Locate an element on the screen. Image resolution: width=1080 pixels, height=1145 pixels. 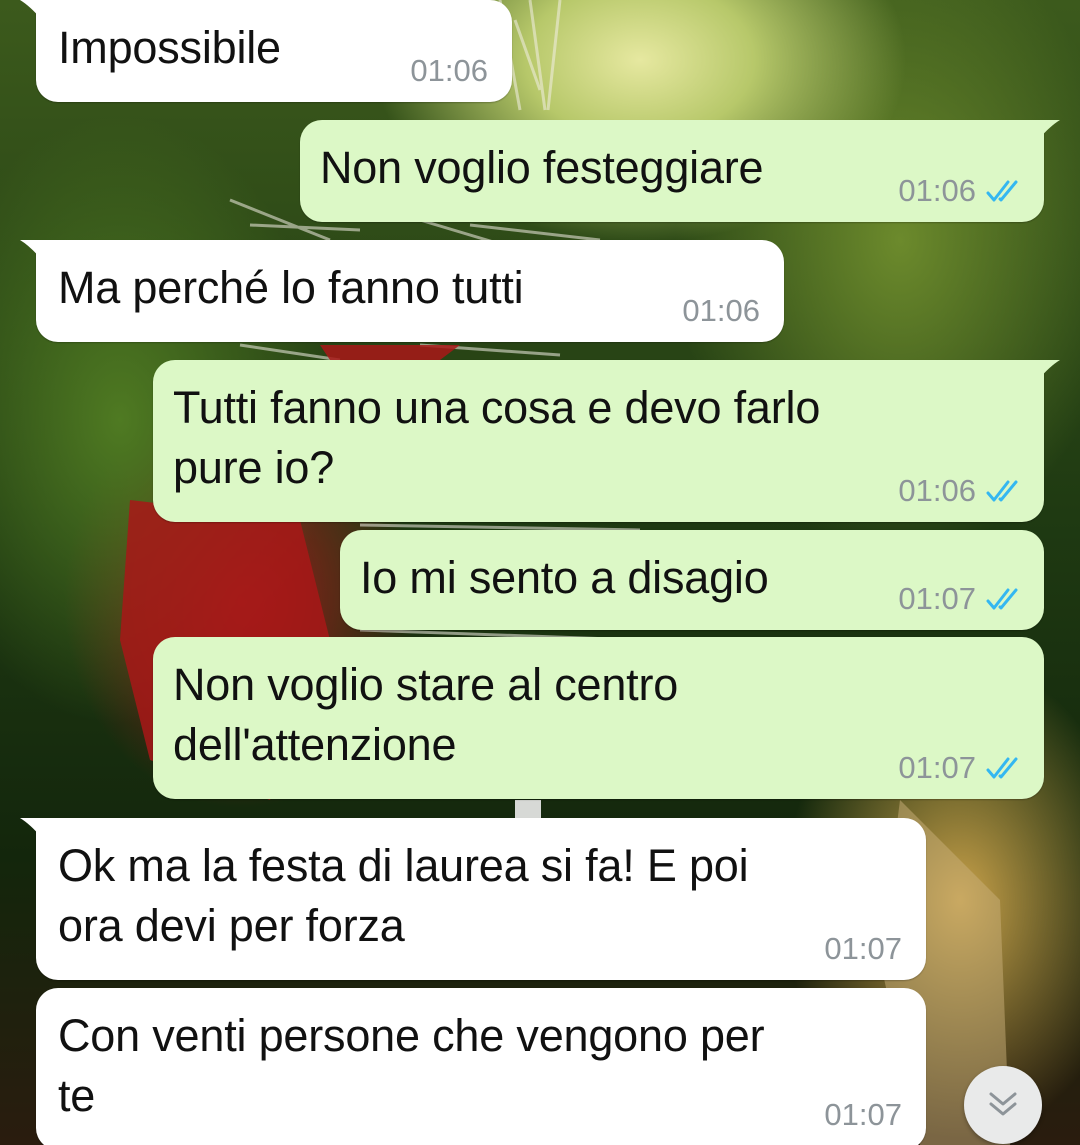
message-text: Non voglio festeggiare is located at coordinates (542, 167).